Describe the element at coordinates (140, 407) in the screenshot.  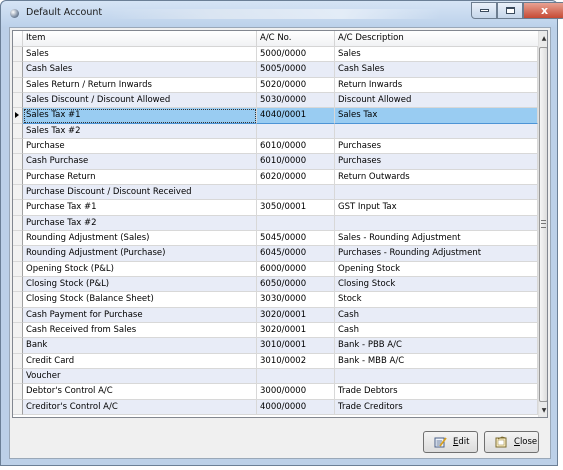
I see `cell-item: Creditor's Control A/C` at that location.